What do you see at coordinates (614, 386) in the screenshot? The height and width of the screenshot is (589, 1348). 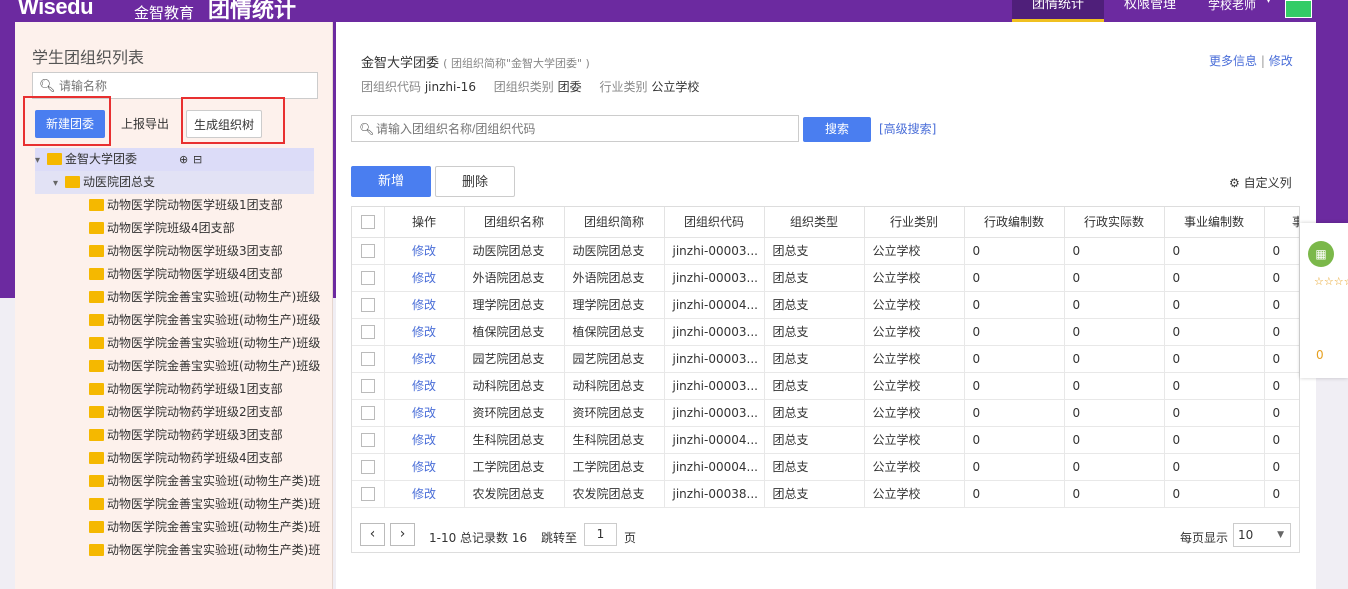 I see `table-cell: 动科院团总支` at bounding box center [614, 386].